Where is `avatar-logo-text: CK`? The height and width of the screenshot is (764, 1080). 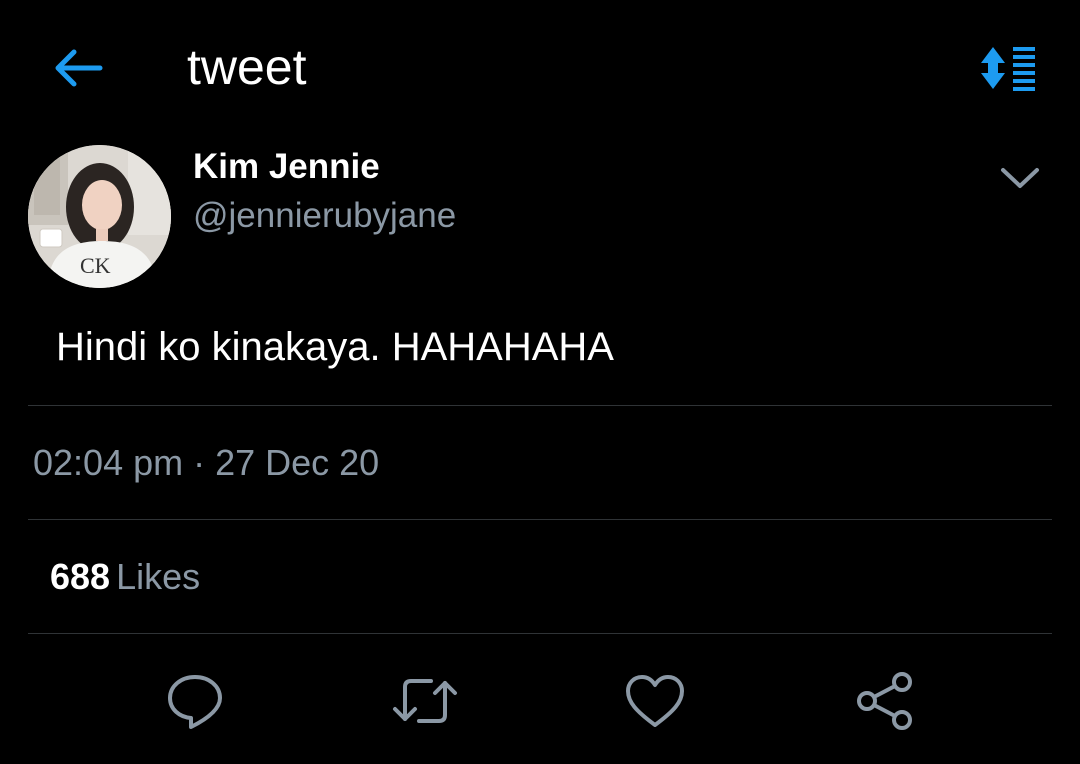
avatar-logo-text: CK is located at coordinates (95, 265).